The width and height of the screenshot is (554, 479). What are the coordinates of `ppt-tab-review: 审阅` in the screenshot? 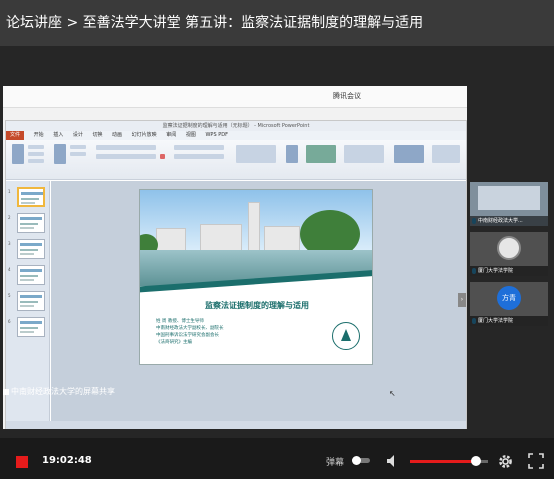 It's located at (171, 135).